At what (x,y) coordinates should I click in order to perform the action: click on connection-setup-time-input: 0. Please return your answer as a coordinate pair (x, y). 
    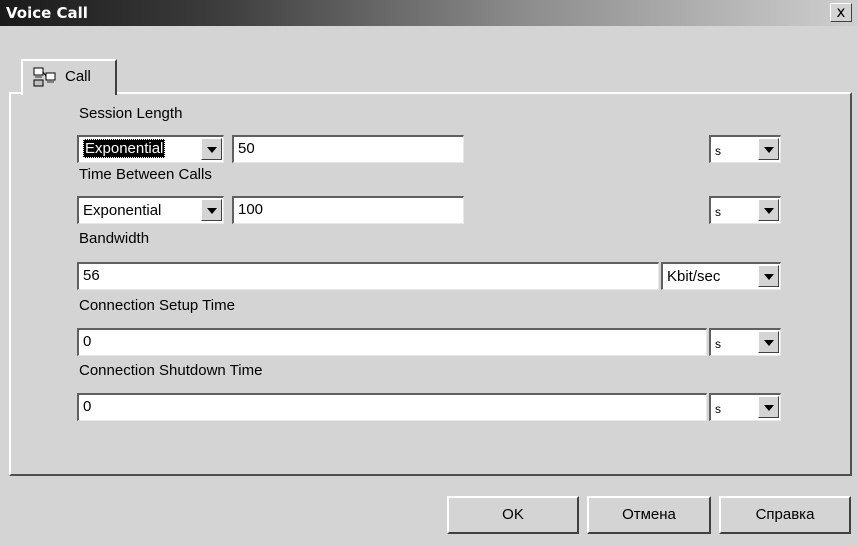
    Looking at the image, I should click on (392, 342).